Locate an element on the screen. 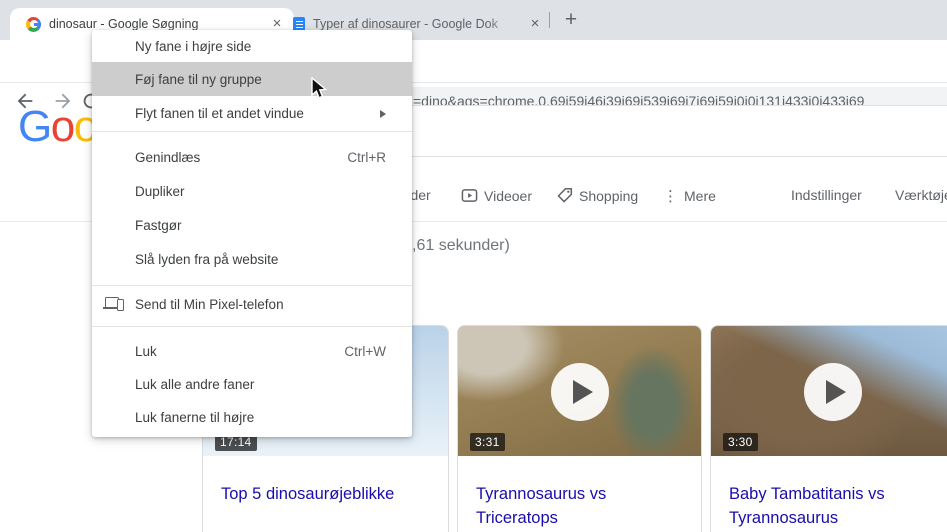 This screenshot has height=532, width=947. menu-item-luk-fanerne-til-hoejre: Luk fanerne til højre is located at coordinates (252, 417).